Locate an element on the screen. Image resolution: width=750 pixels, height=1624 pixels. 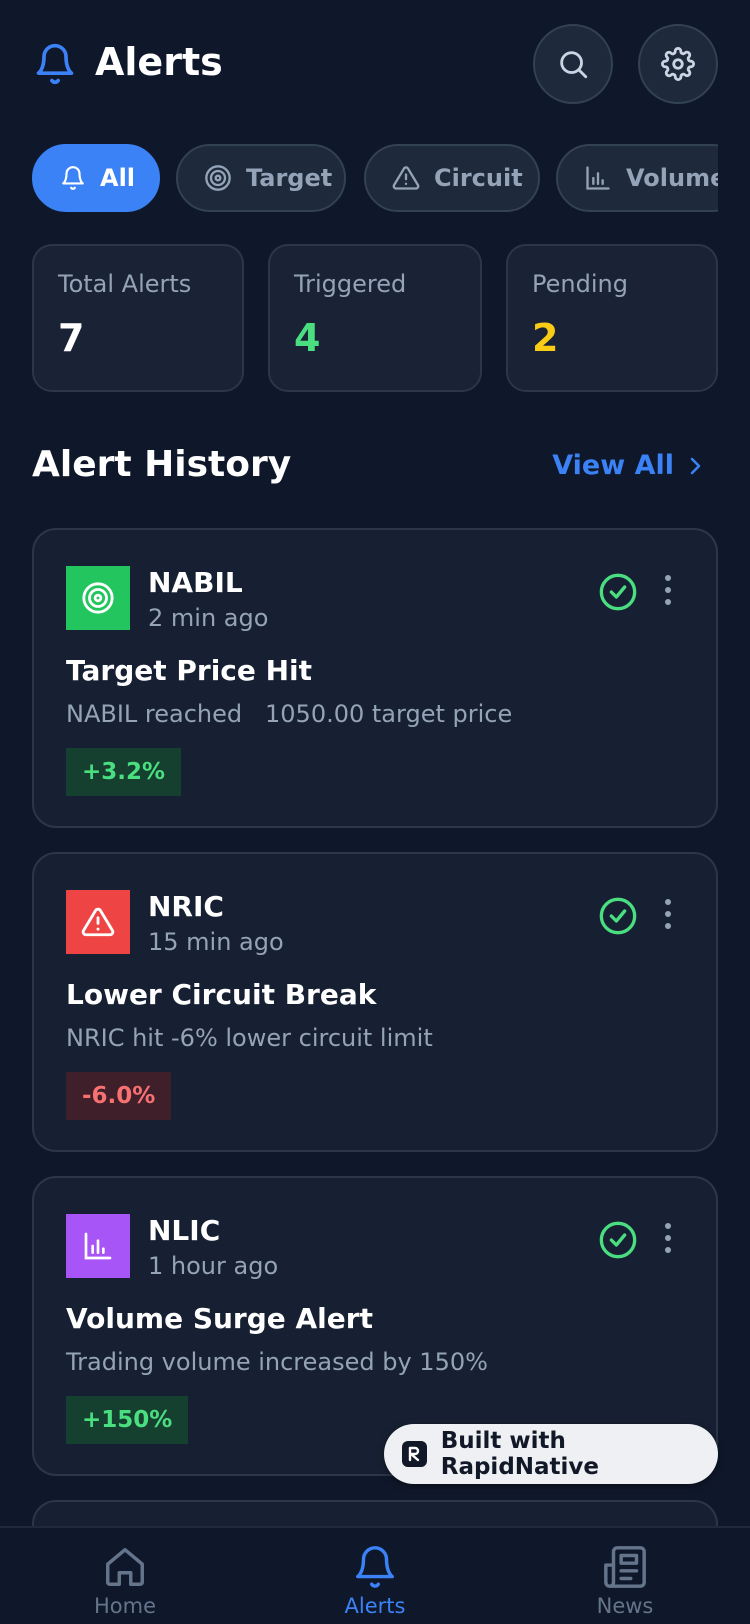
alert-time: 15 min ago is located at coordinates (216, 942).